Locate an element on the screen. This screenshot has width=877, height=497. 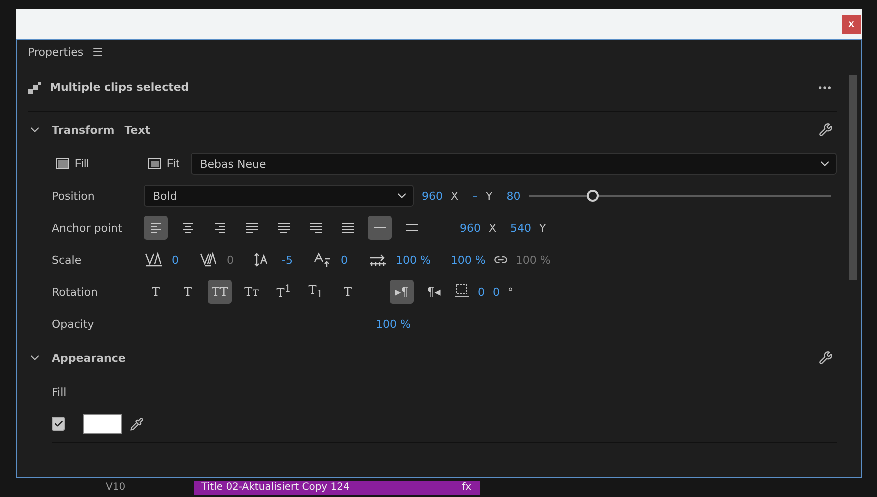
baseline-icon is located at coordinates (322, 260).